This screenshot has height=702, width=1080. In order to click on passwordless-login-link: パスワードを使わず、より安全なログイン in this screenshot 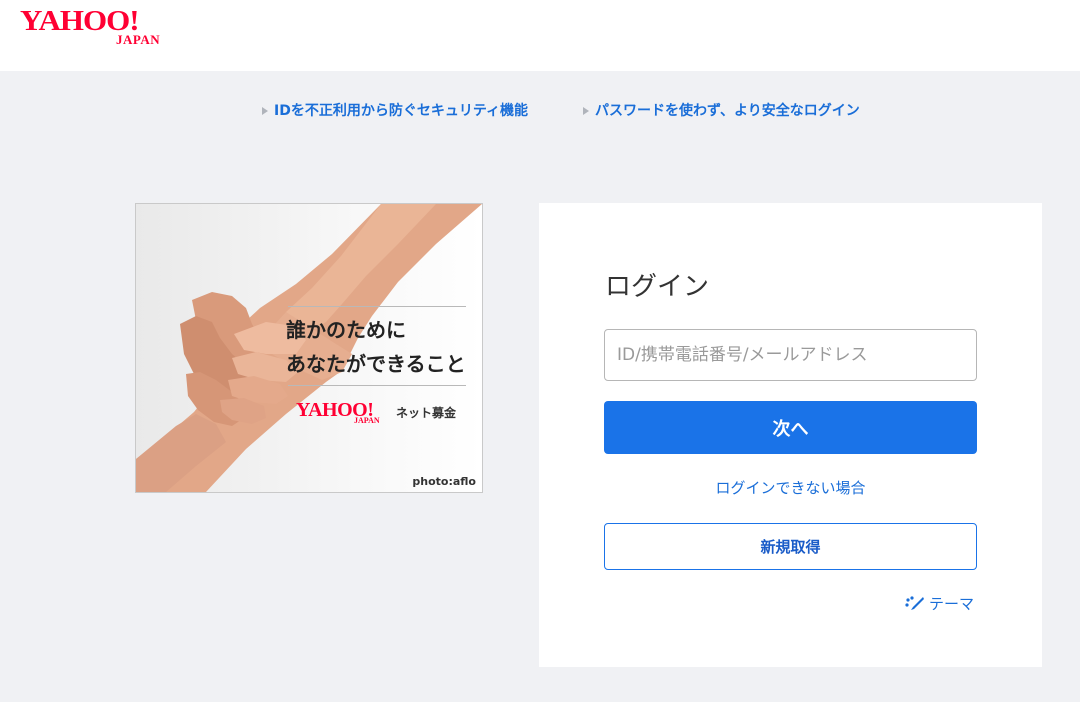, I will do `click(721, 111)`.